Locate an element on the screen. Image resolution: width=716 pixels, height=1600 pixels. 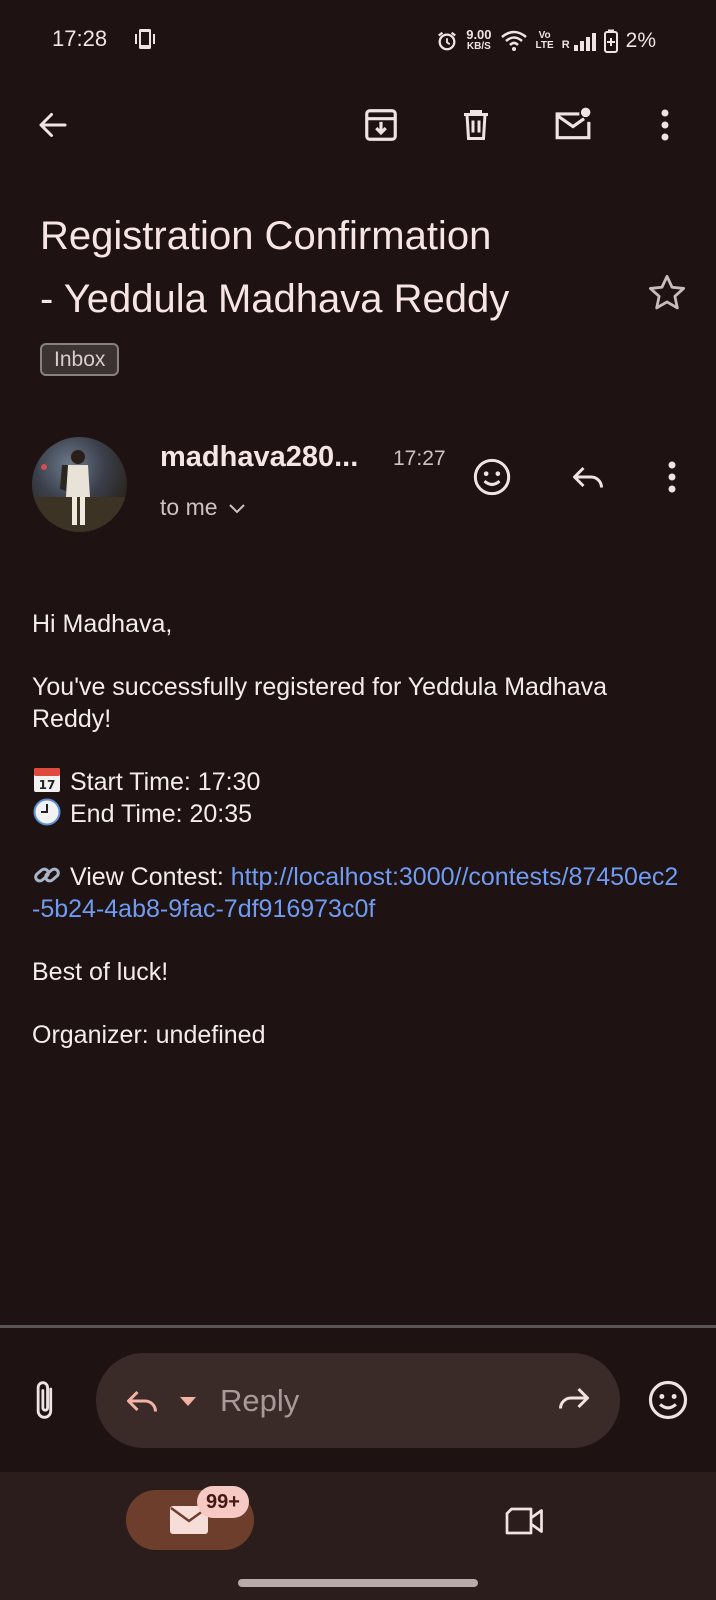
end-time: End Time: 20:35 is located at coordinates (161, 814).